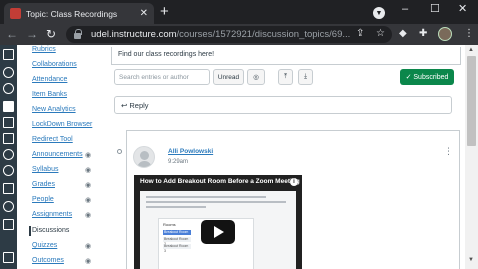 The image size is (478, 269). I want to click on nav-collaborations: Collaborations, so click(54, 64).